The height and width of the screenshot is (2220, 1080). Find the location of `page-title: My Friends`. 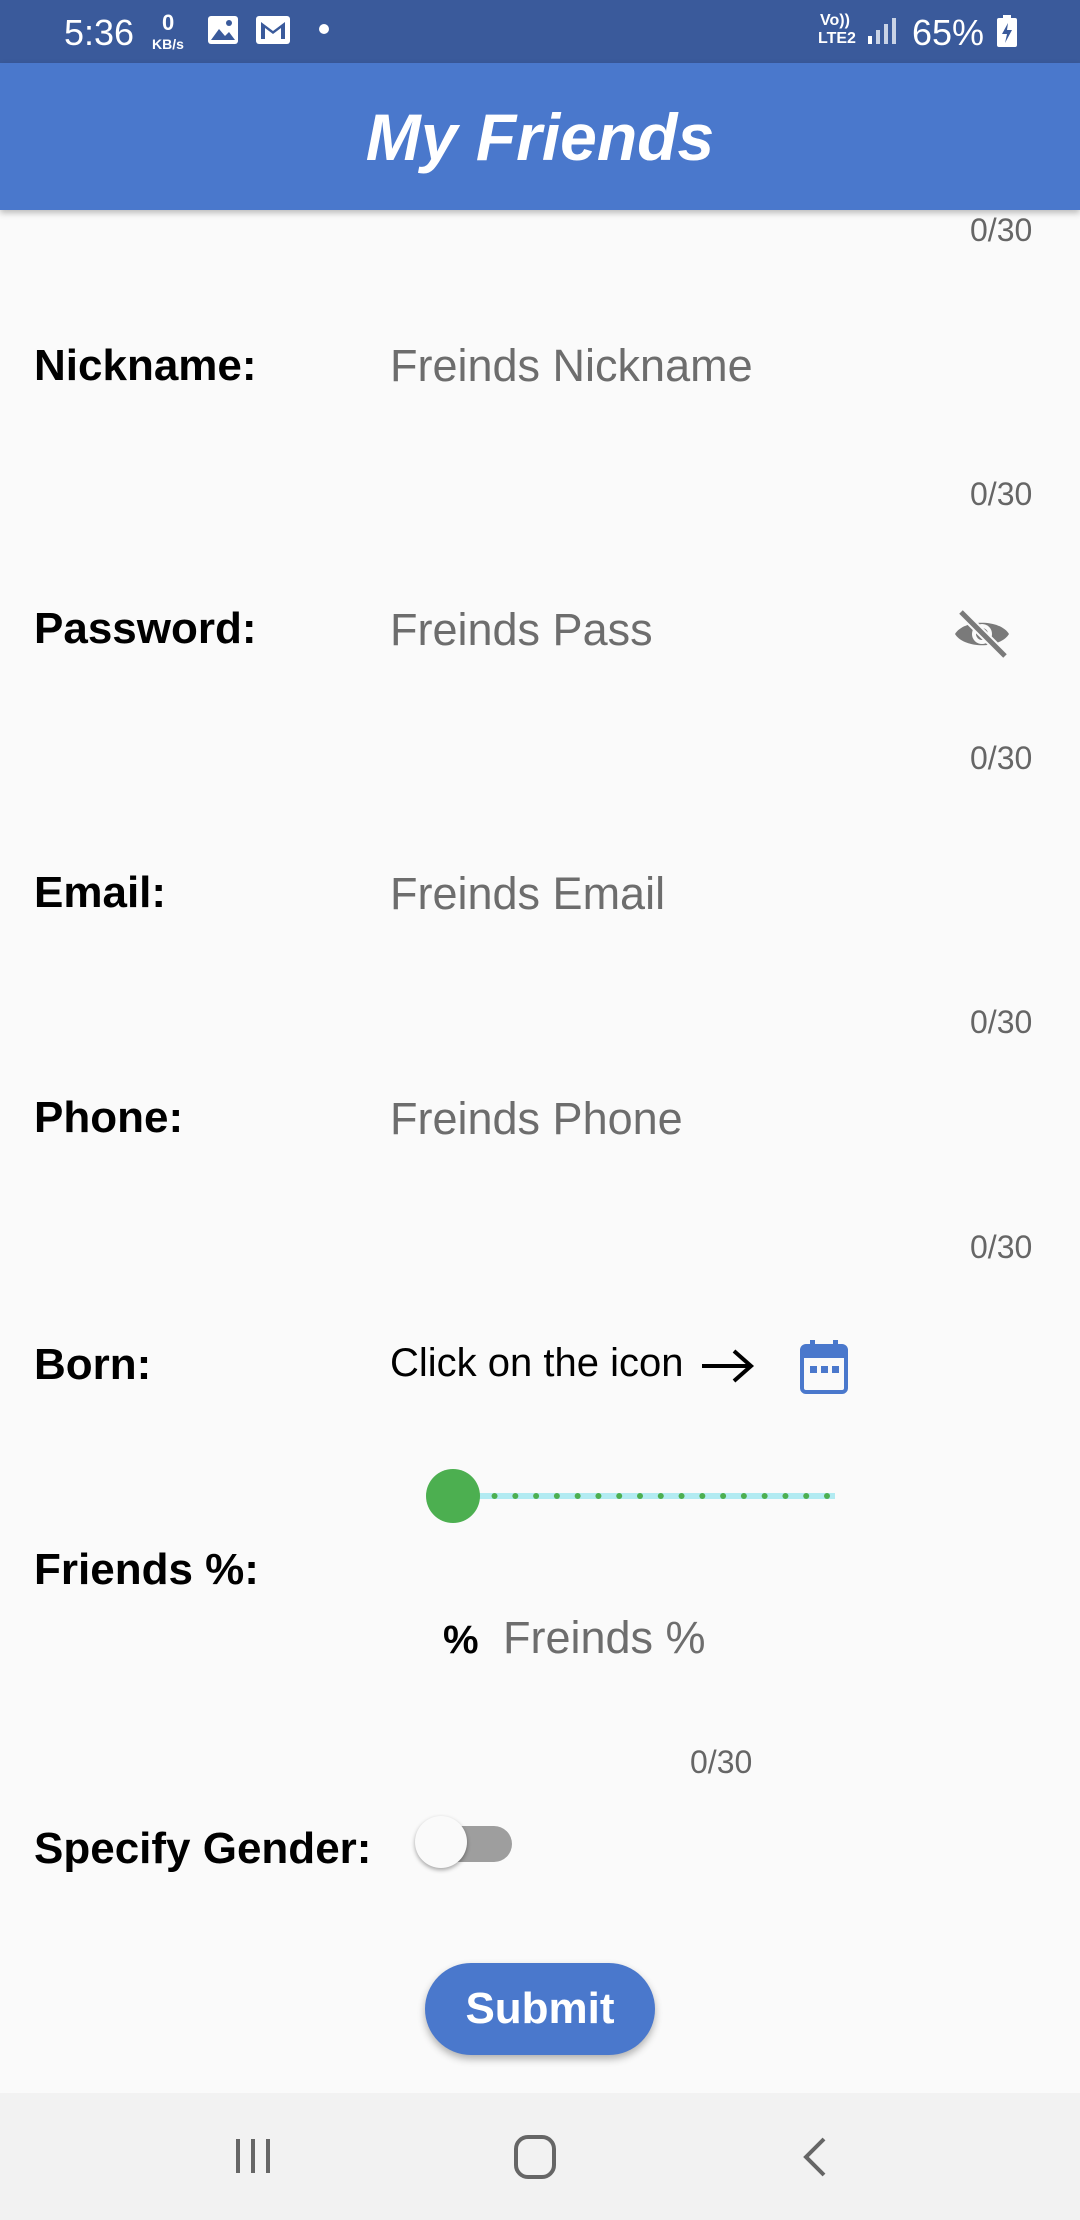

page-title: My Friends is located at coordinates (540, 136).